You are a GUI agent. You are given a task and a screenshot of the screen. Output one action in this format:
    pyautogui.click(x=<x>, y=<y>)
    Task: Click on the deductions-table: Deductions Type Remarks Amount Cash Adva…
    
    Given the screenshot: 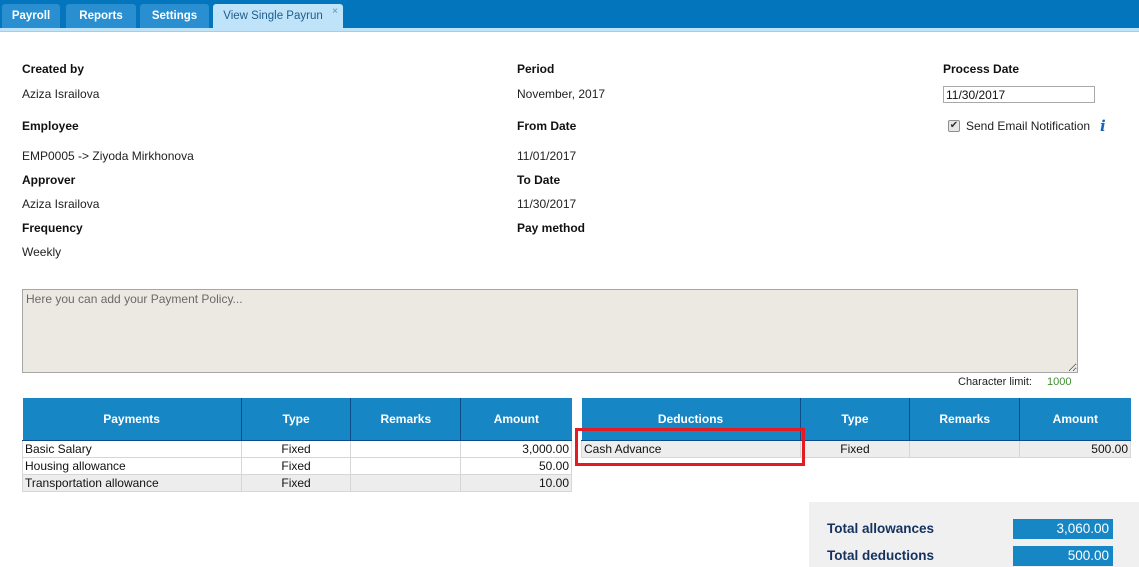 What is the action you would take?
    pyautogui.click(x=856, y=428)
    